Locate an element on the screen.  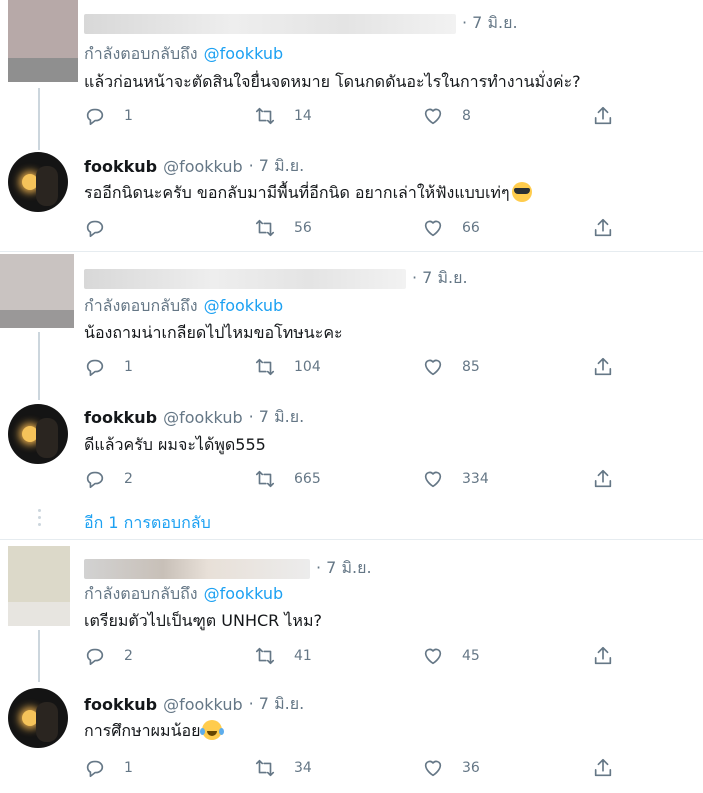
like-button: 45 is located at coordinates (451, 656).